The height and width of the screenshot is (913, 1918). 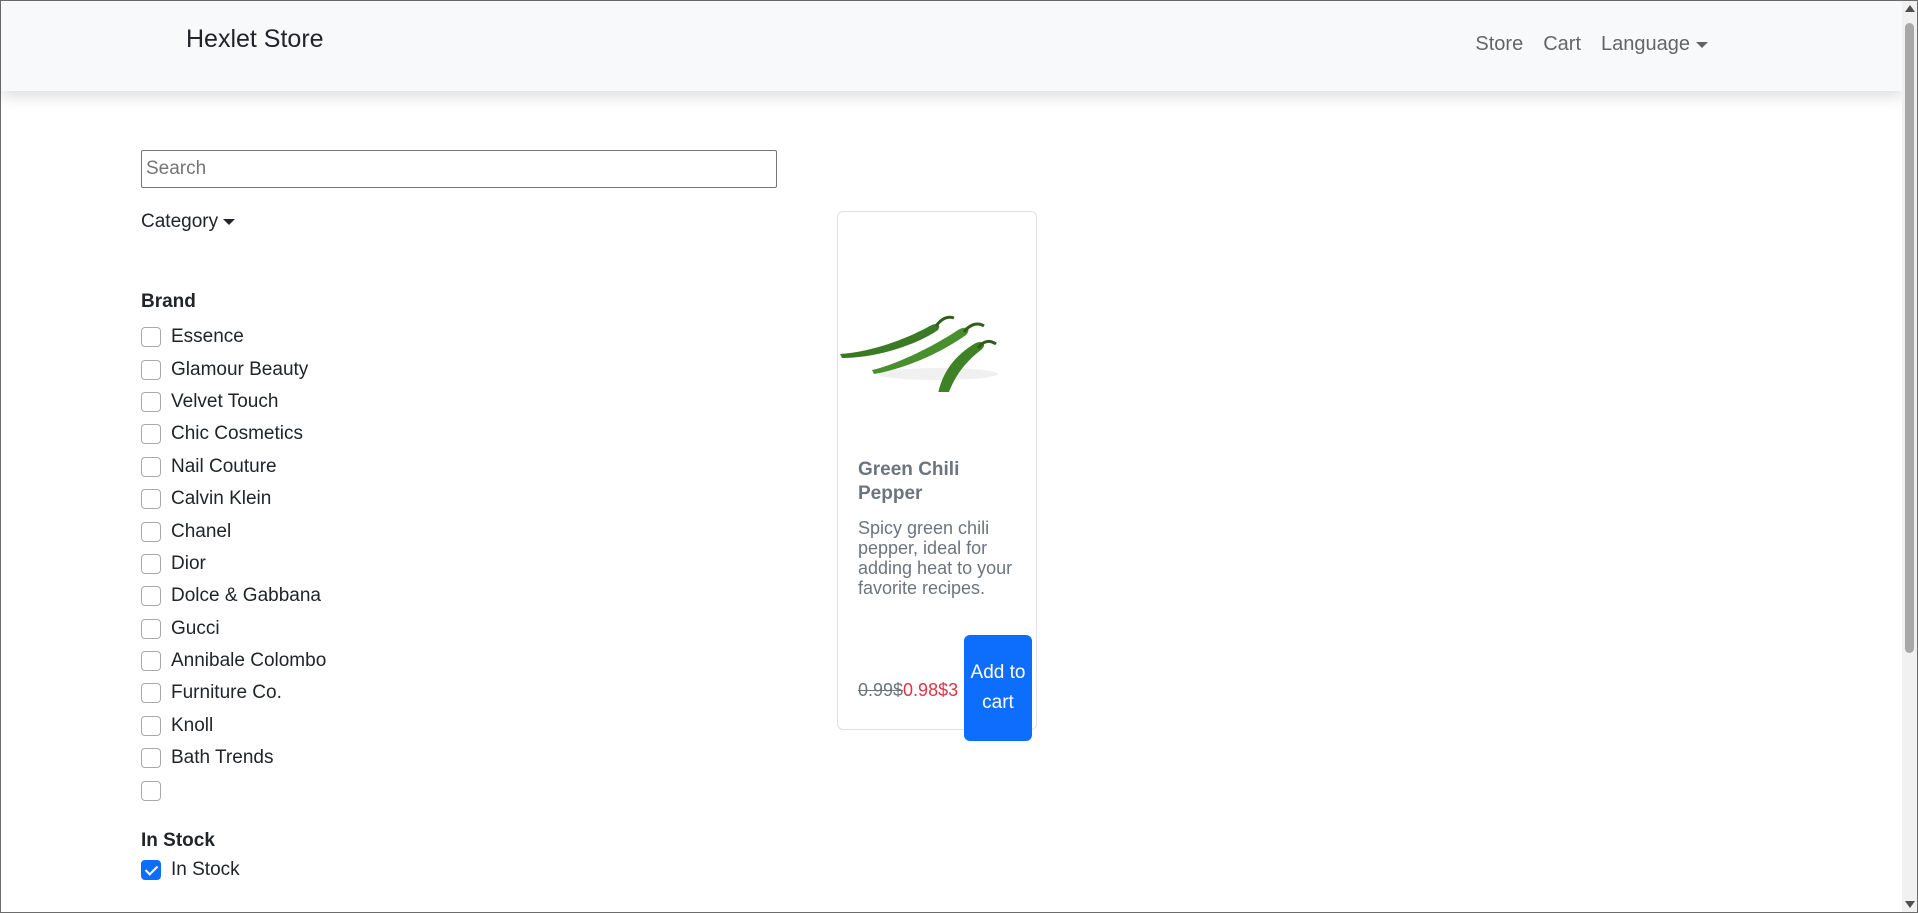 What do you see at coordinates (226, 693) in the screenshot?
I see `brand-option-label: Furniture Co.` at bounding box center [226, 693].